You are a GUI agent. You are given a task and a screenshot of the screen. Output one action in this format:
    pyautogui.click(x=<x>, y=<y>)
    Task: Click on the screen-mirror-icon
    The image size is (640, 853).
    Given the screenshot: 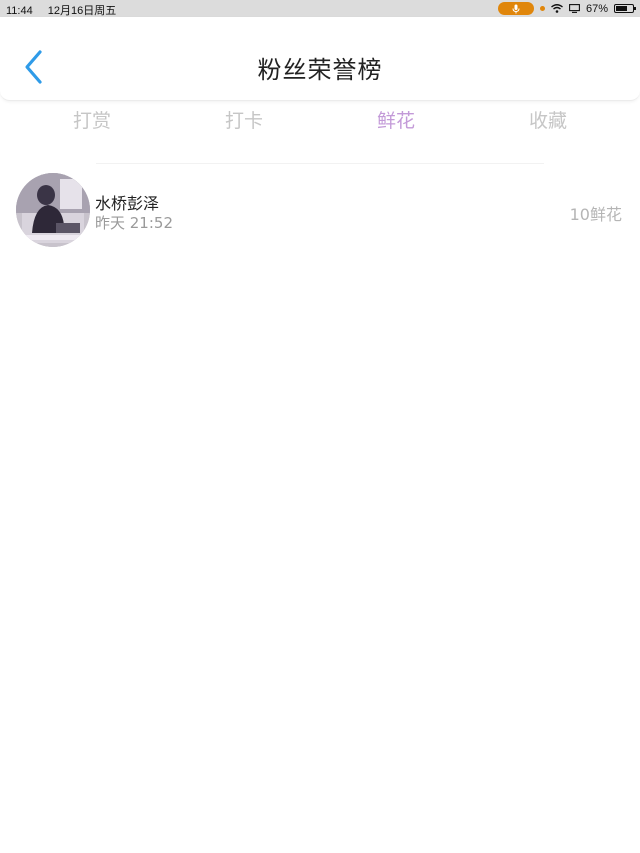 What is the action you would take?
    pyautogui.click(x=574, y=8)
    